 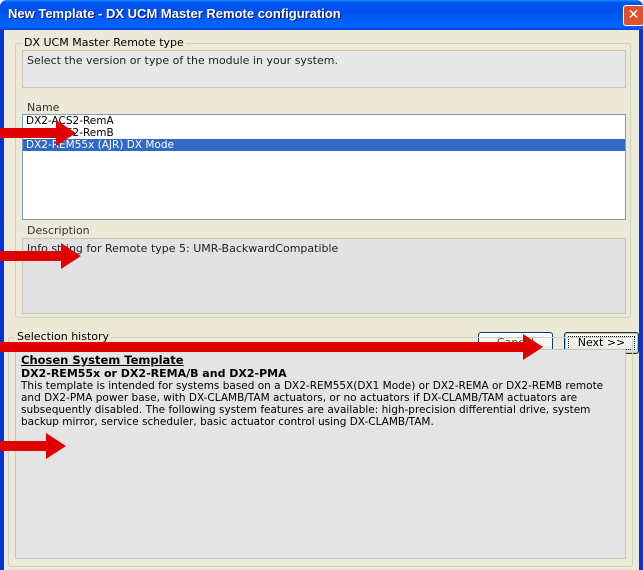 I want to click on name-label: Name, so click(x=43, y=107).